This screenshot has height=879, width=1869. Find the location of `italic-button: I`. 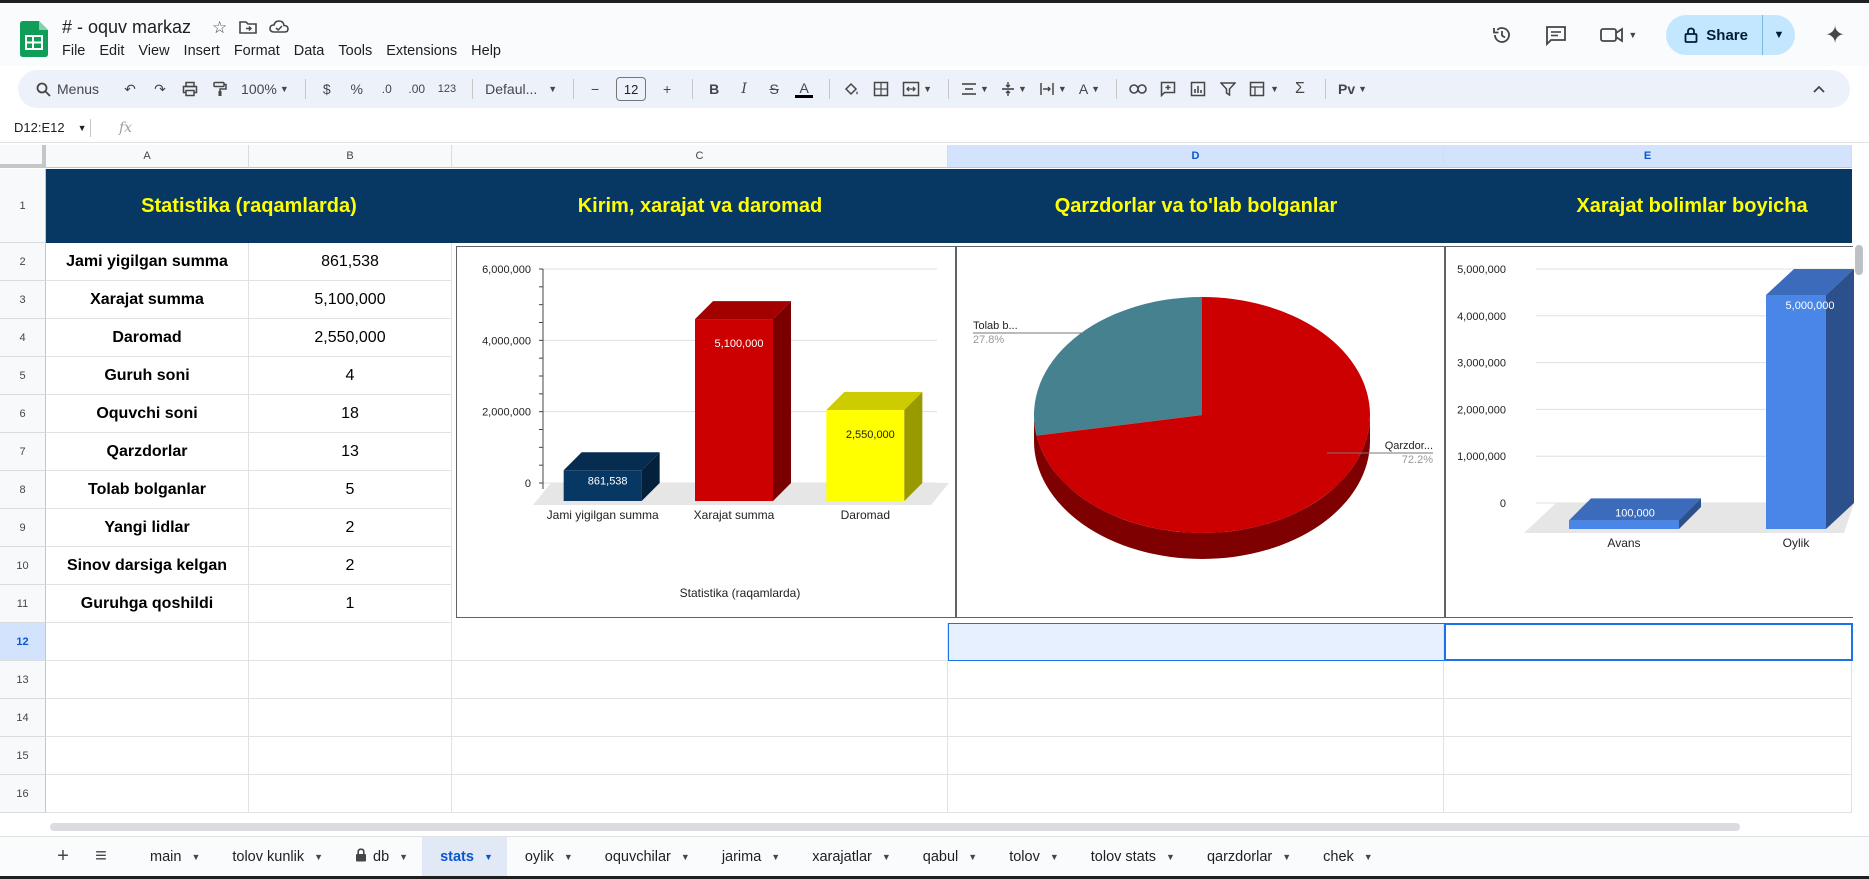

italic-button: I is located at coordinates (744, 89).